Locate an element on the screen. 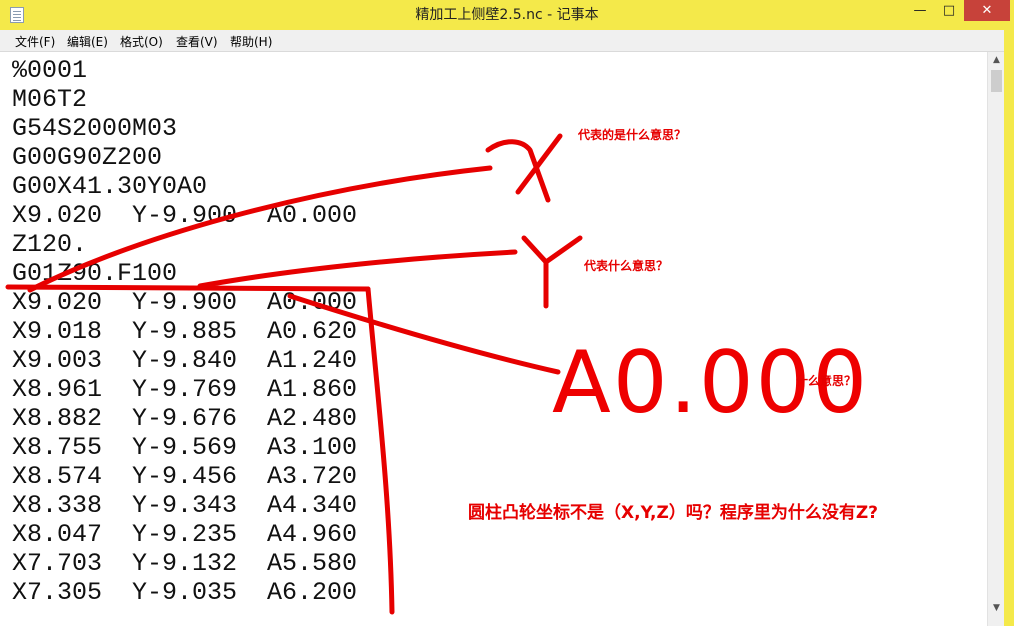 This screenshot has height=626, width=1014. a-meaning-question: 什么意思？ is located at coordinates (826, 381).